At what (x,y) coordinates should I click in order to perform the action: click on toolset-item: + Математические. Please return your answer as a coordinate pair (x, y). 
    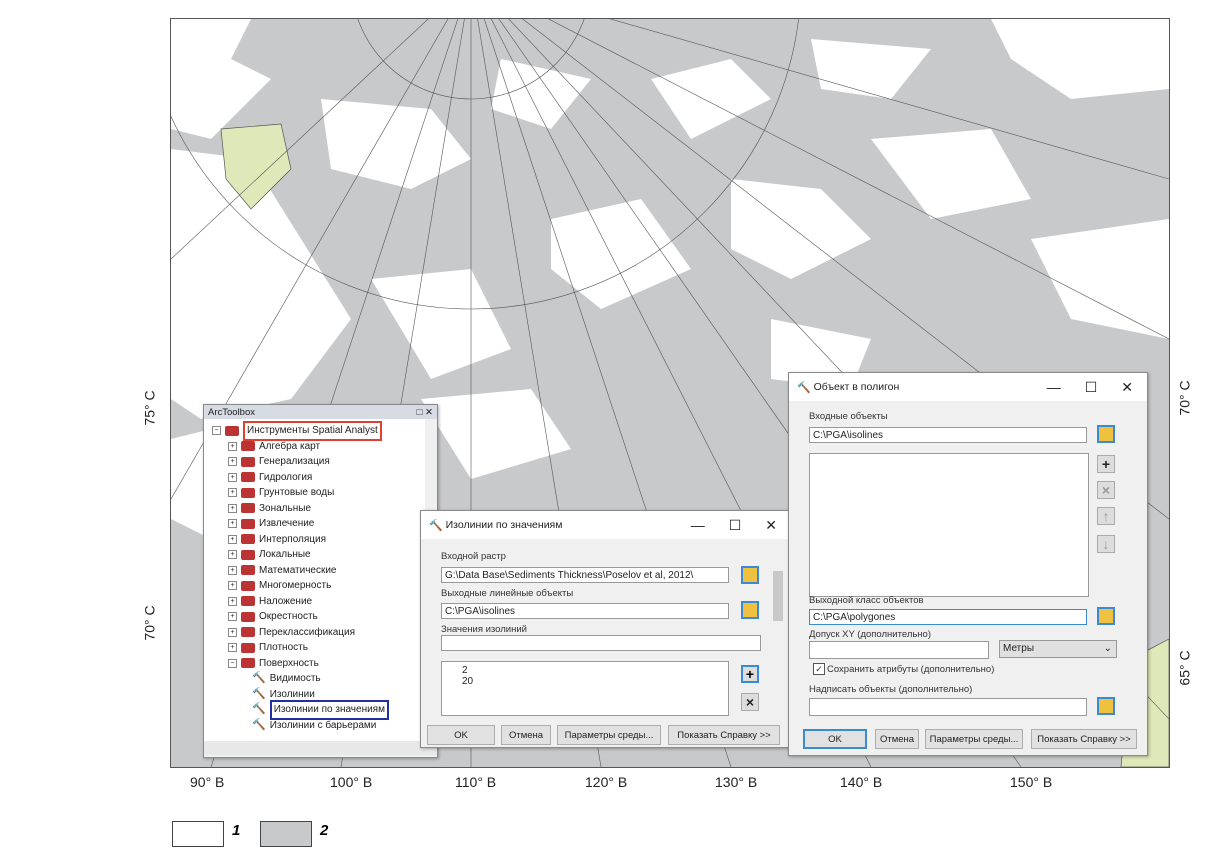
    Looking at the image, I should click on (324, 571).